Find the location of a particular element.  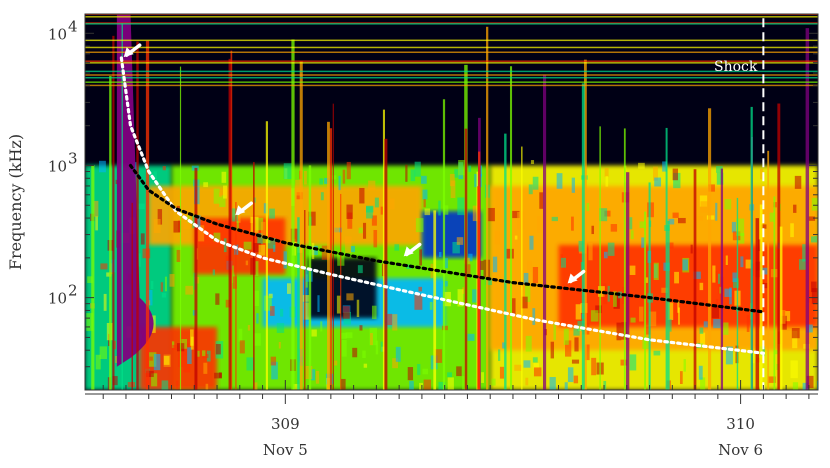

y-tick-exponent: 3 is located at coordinates (73, 158).